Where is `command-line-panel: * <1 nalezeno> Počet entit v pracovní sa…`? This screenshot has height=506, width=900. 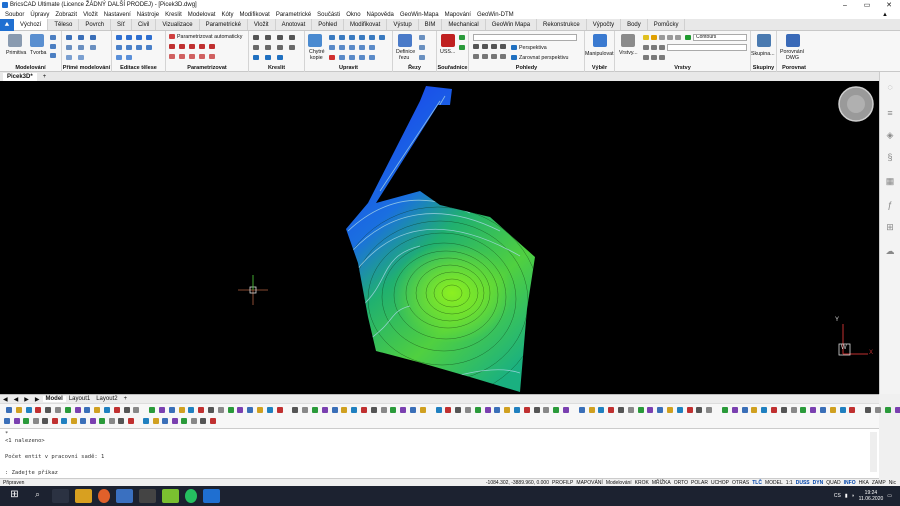 command-line-panel: * <1 nalezeno> Počet entit v pracovní sa… is located at coordinates (439, 454).